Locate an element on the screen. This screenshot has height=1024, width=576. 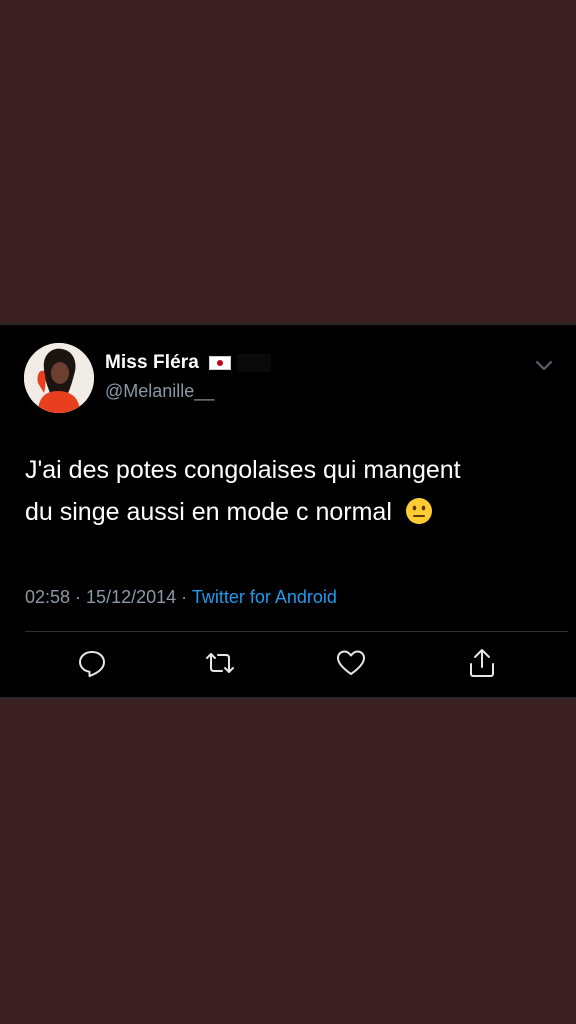
share-icon is located at coordinates (482, 663).